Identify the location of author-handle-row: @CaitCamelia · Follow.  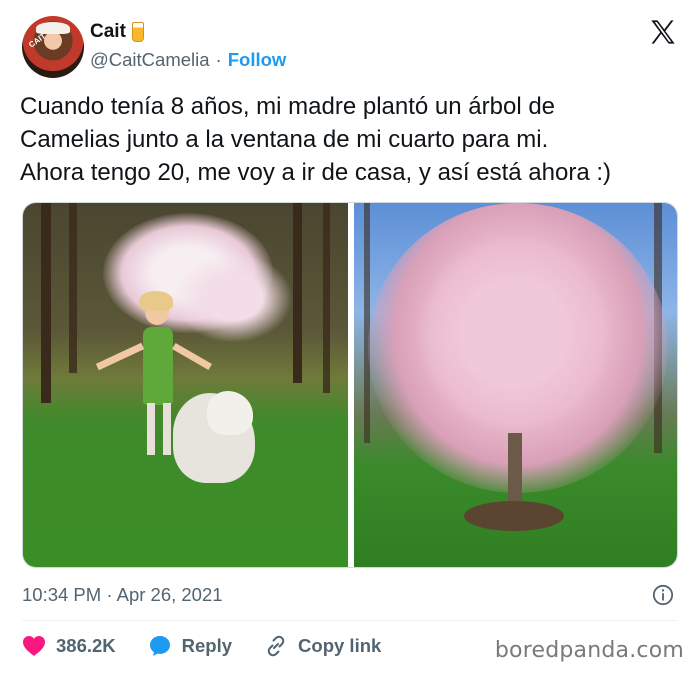
(188, 60).